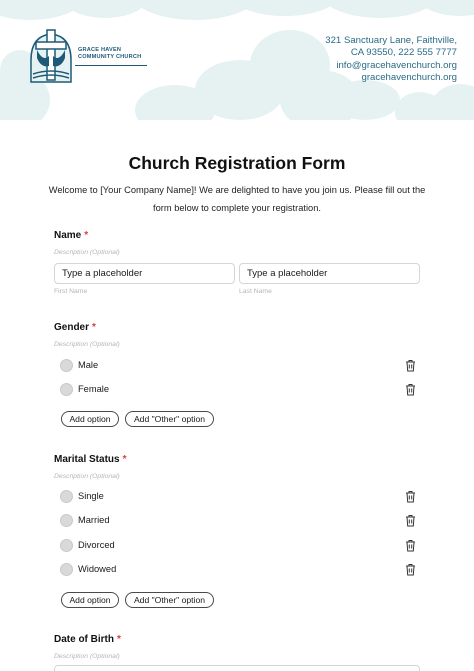 The image size is (474, 671). I want to click on first-name-sublabel: First Name, so click(71, 291).